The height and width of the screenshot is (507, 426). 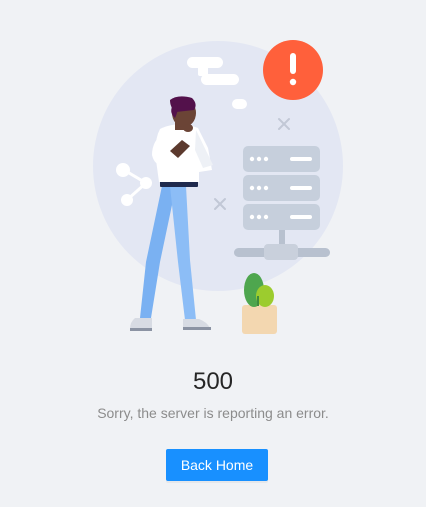 What do you see at coordinates (259, 303) in the screenshot?
I see `plant-icon` at bounding box center [259, 303].